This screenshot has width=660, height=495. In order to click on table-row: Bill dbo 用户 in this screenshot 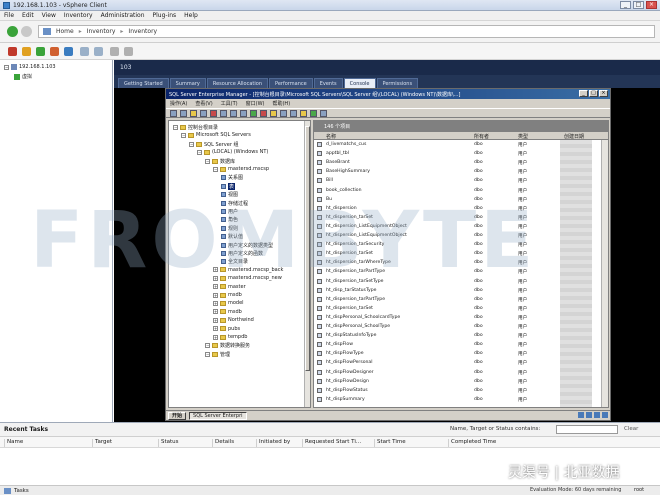, I will do `click(458, 181)`.